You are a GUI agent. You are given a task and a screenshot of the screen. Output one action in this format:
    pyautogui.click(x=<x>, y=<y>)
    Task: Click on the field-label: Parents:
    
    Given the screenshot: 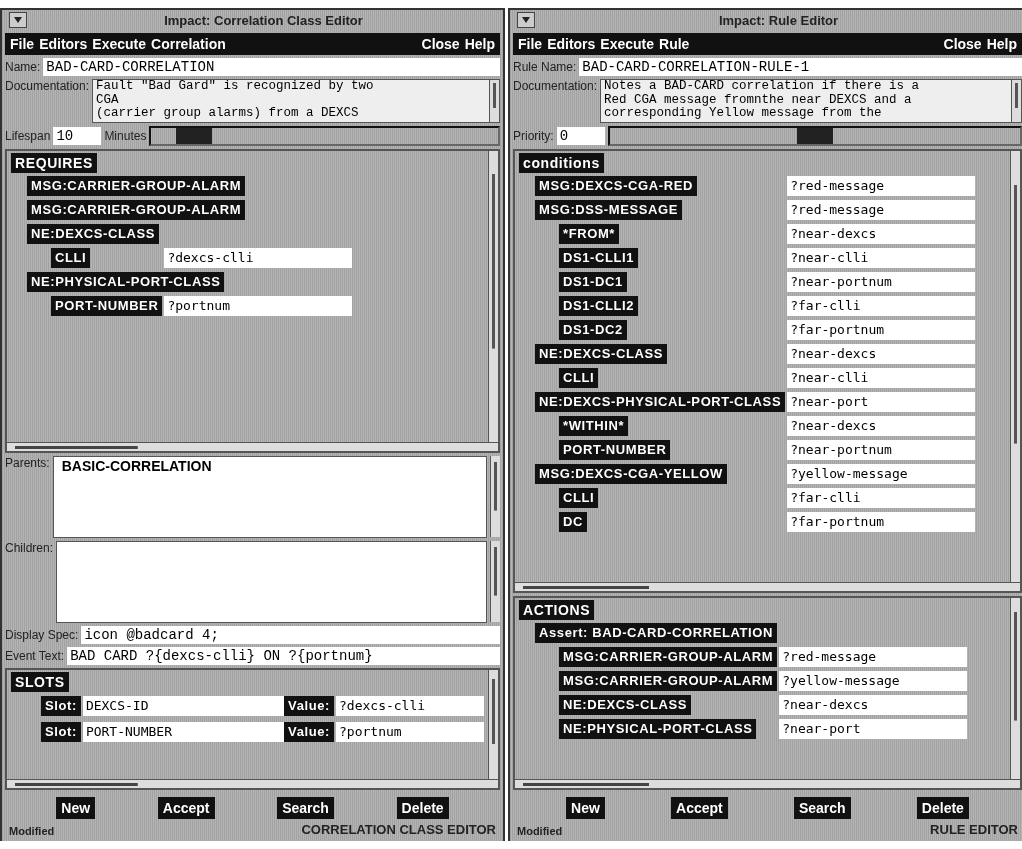 What is the action you would take?
    pyautogui.click(x=27, y=463)
    